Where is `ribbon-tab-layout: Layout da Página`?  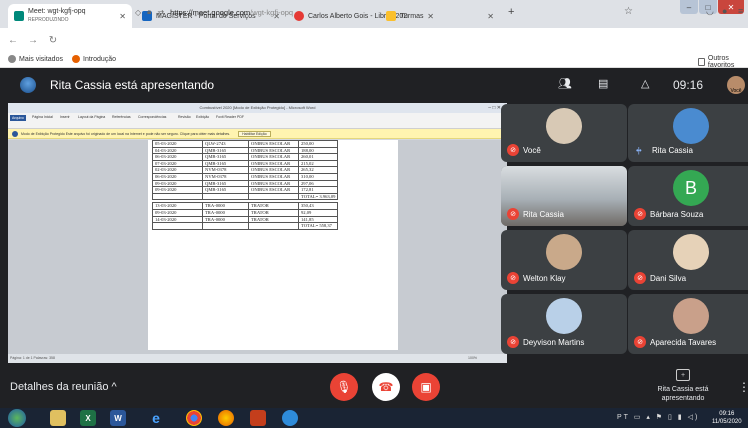 ribbon-tab-layout: Layout da Página is located at coordinates (91, 117).